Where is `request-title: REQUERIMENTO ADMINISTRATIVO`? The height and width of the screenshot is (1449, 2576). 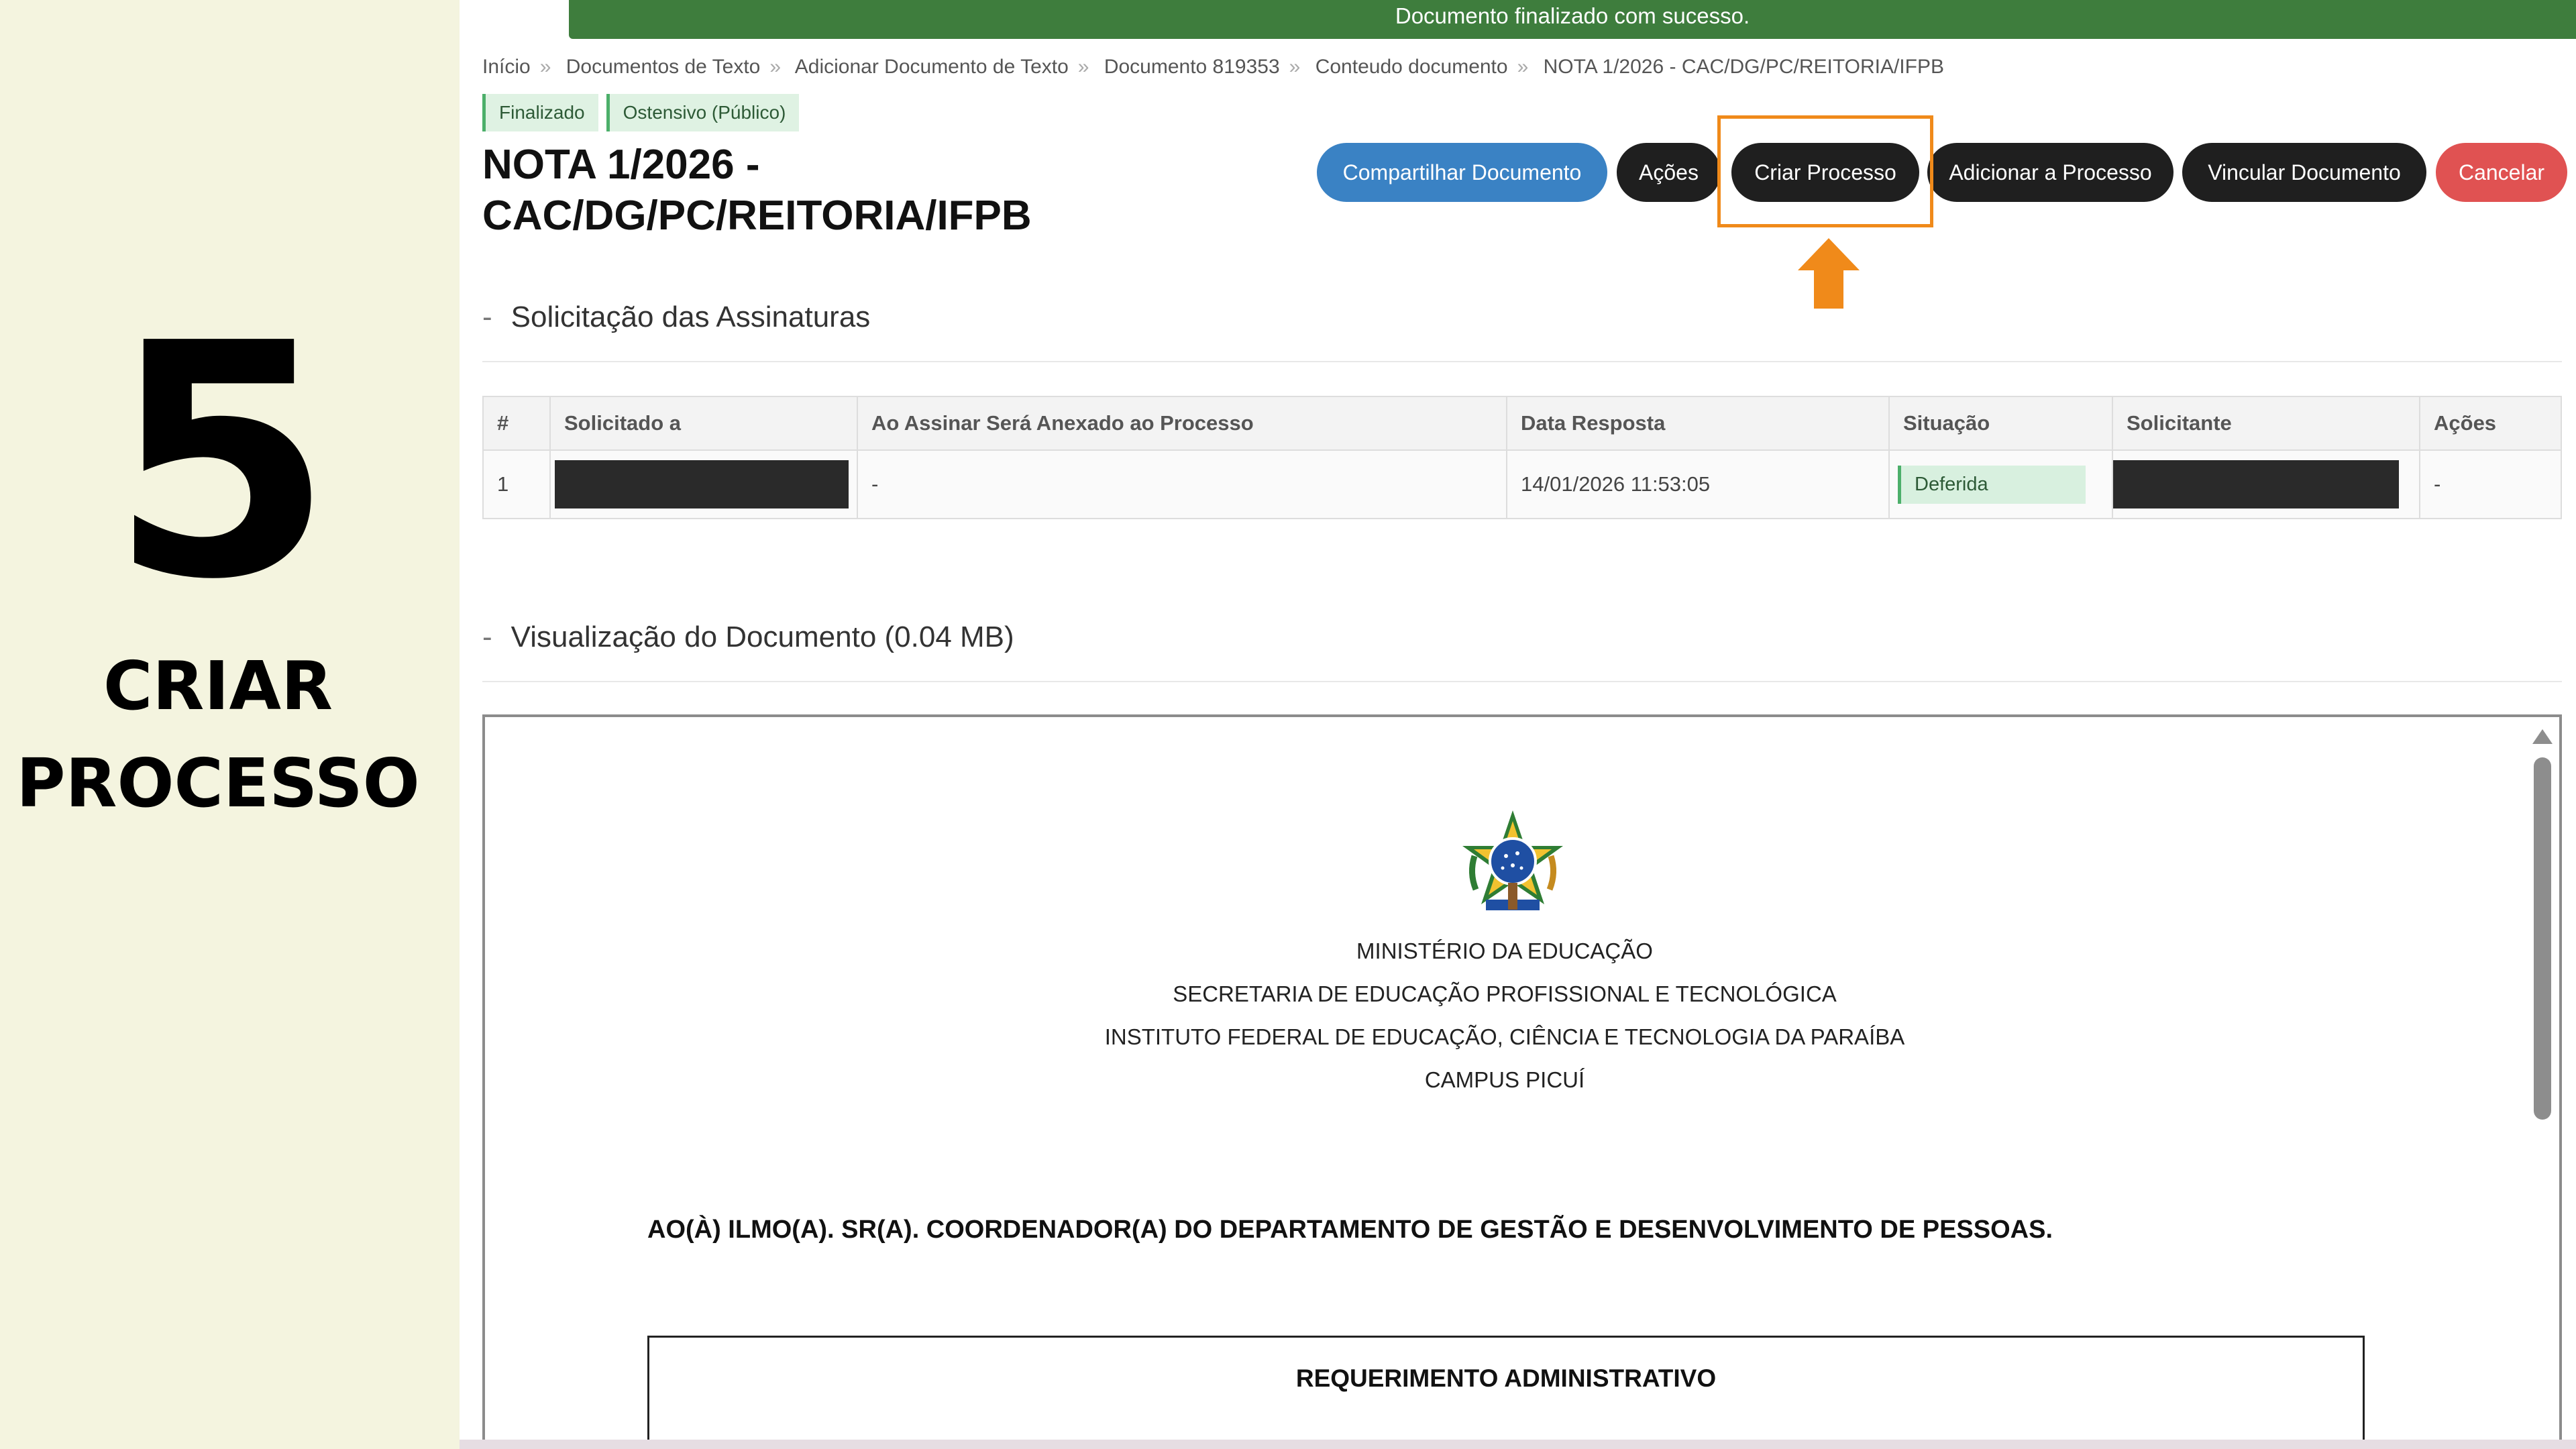 request-title: REQUERIMENTO ADMINISTRATIVO is located at coordinates (1506, 1378).